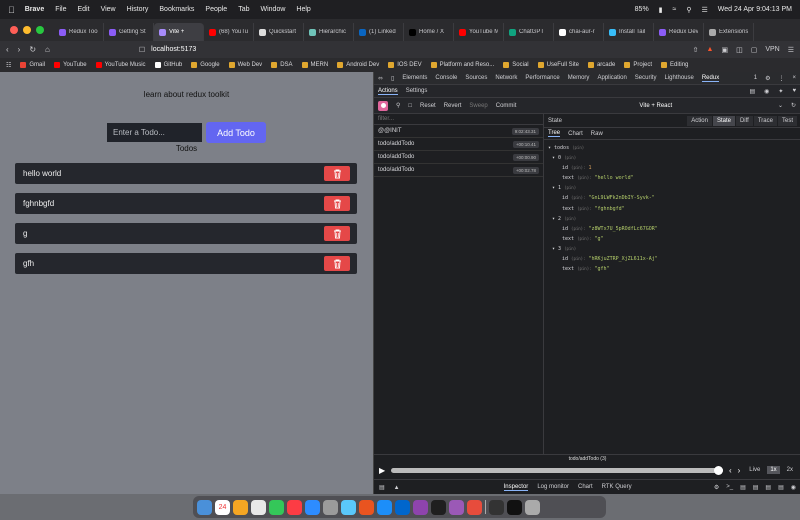 Image resolution: width=800 pixels, height=520 pixels. What do you see at coordinates (679, 32) in the screenshot?
I see `browser-tab: Redux Dev` at bounding box center [679, 32].